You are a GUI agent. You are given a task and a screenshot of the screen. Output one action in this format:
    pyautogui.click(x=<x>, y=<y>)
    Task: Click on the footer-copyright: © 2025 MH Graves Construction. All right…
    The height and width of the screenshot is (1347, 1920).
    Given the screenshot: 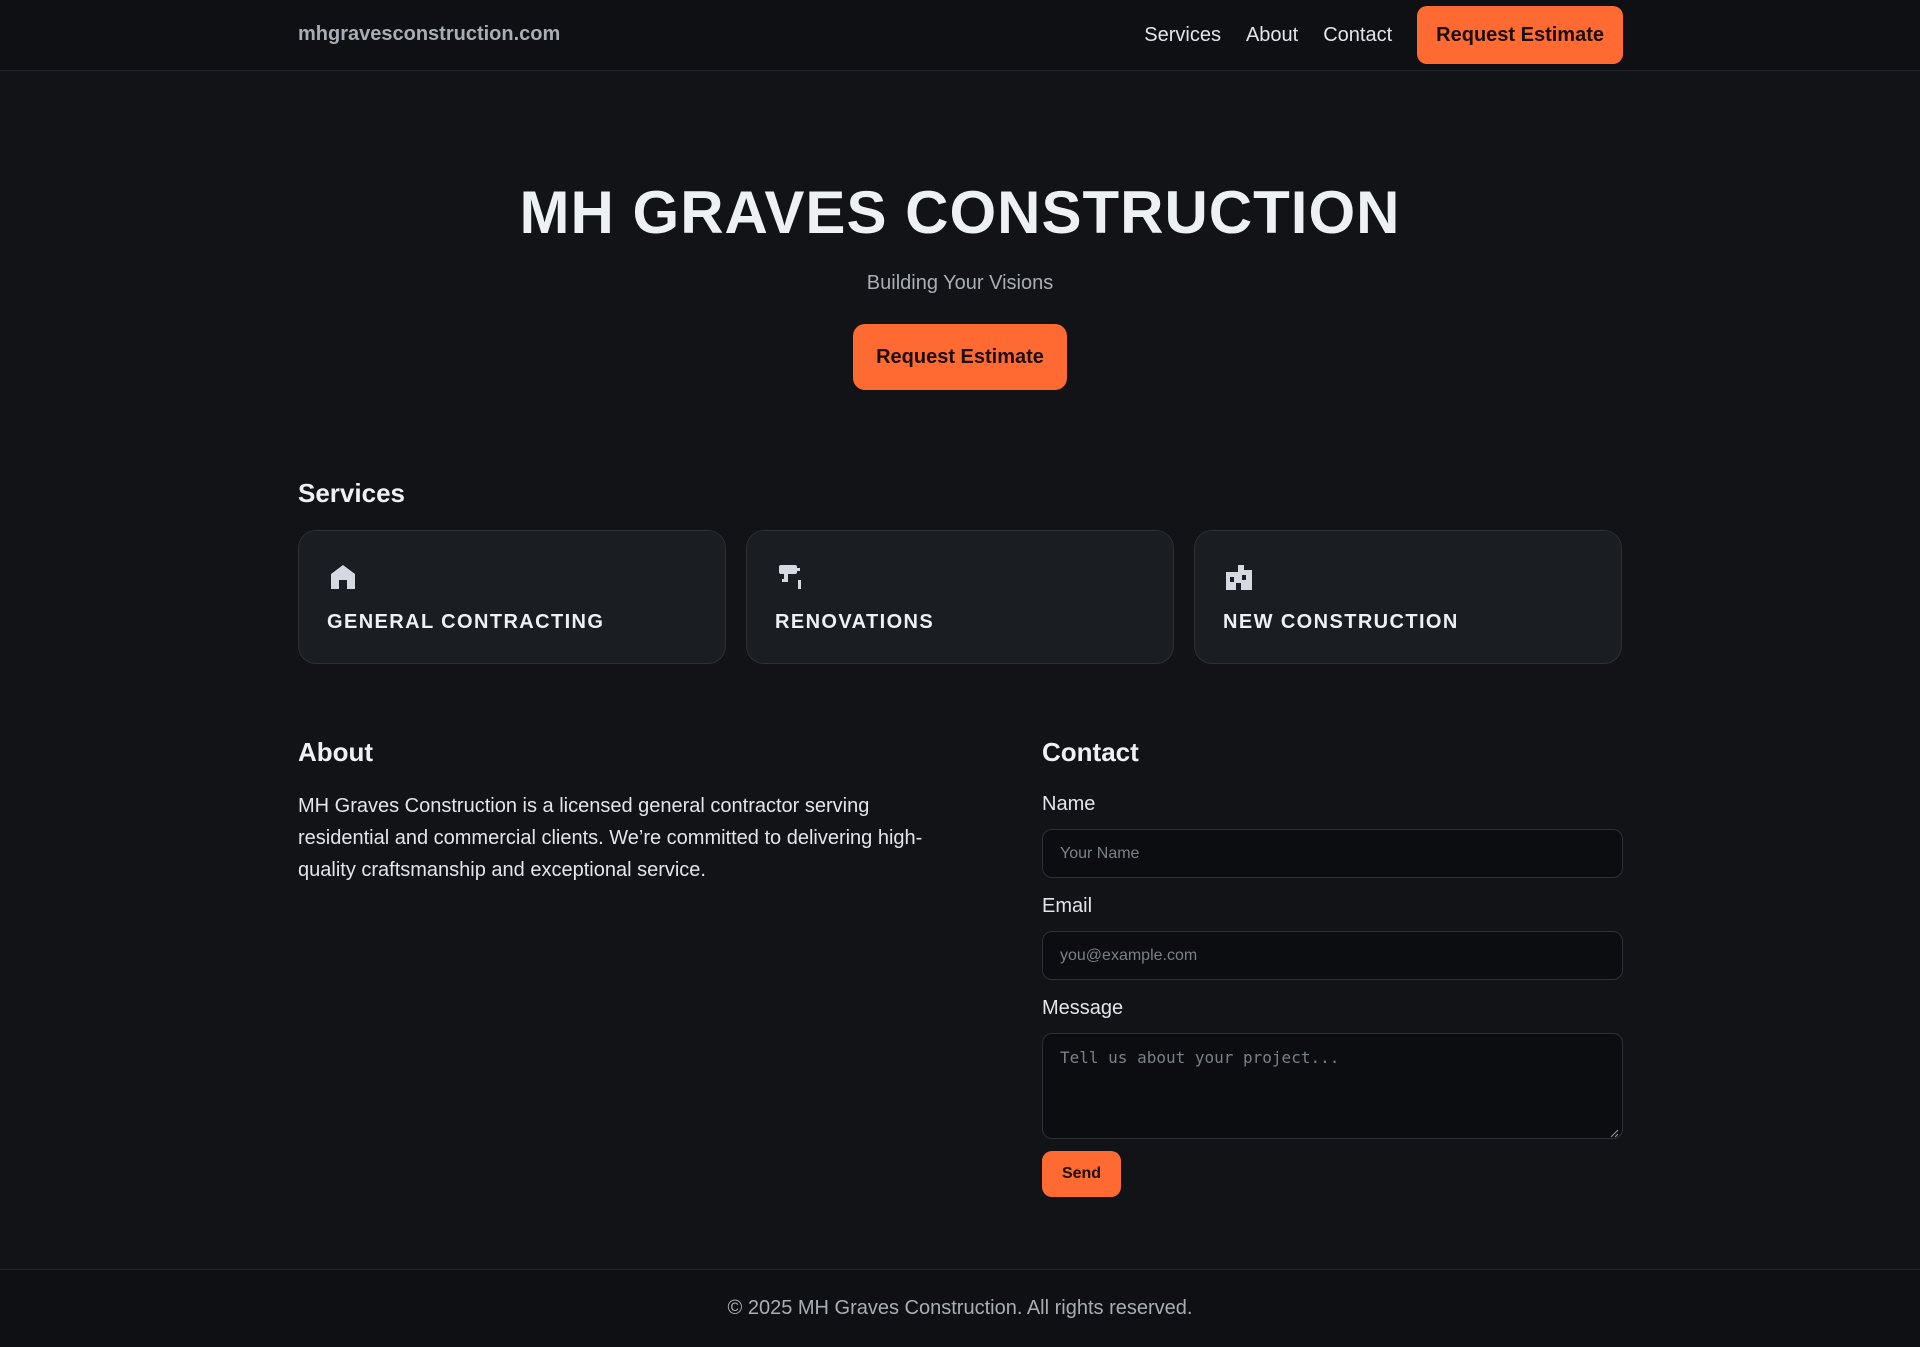 What is the action you would take?
    pyautogui.click(x=960, y=1308)
    